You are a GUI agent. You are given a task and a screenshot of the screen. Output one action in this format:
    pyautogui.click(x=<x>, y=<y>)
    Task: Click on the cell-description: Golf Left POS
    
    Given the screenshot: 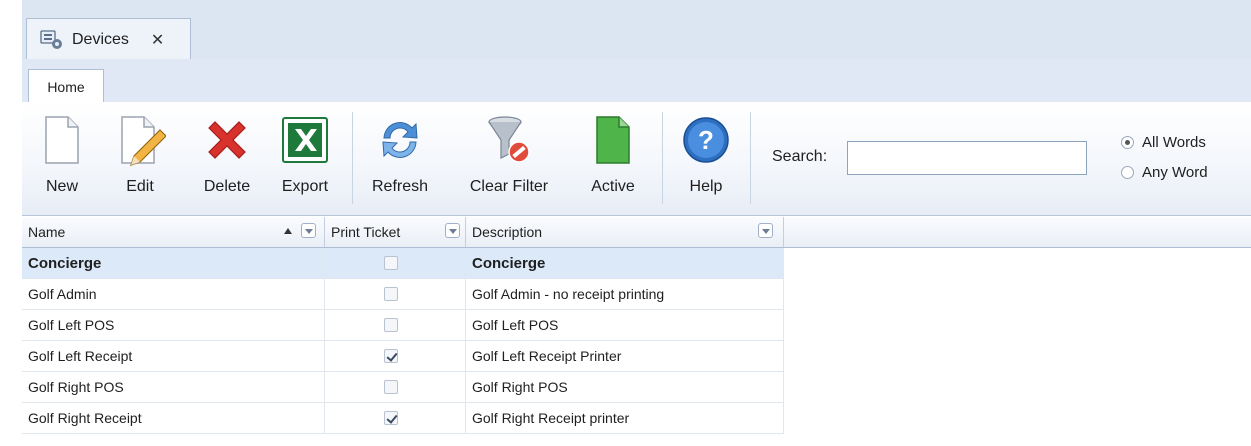 What is the action you would take?
    pyautogui.click(x=625, y=325)
    